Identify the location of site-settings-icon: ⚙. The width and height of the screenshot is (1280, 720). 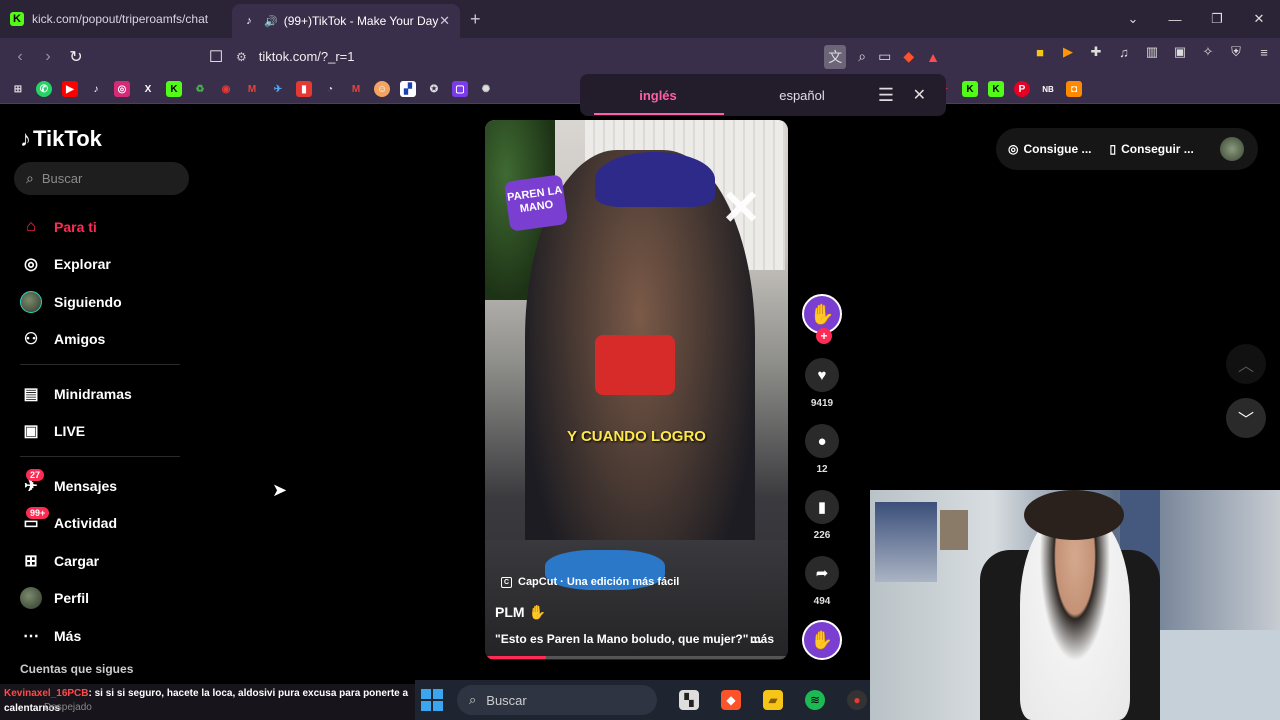
(241, 57).